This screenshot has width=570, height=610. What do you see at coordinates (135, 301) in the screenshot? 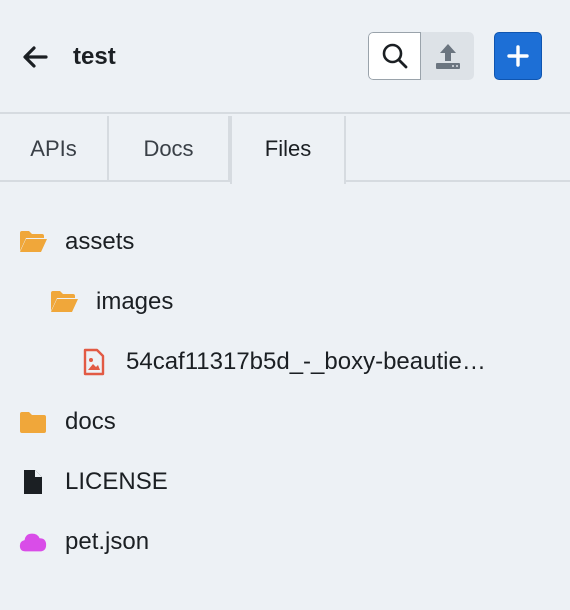
I see `tree-item-label: images` at bounding box center [135, 301].